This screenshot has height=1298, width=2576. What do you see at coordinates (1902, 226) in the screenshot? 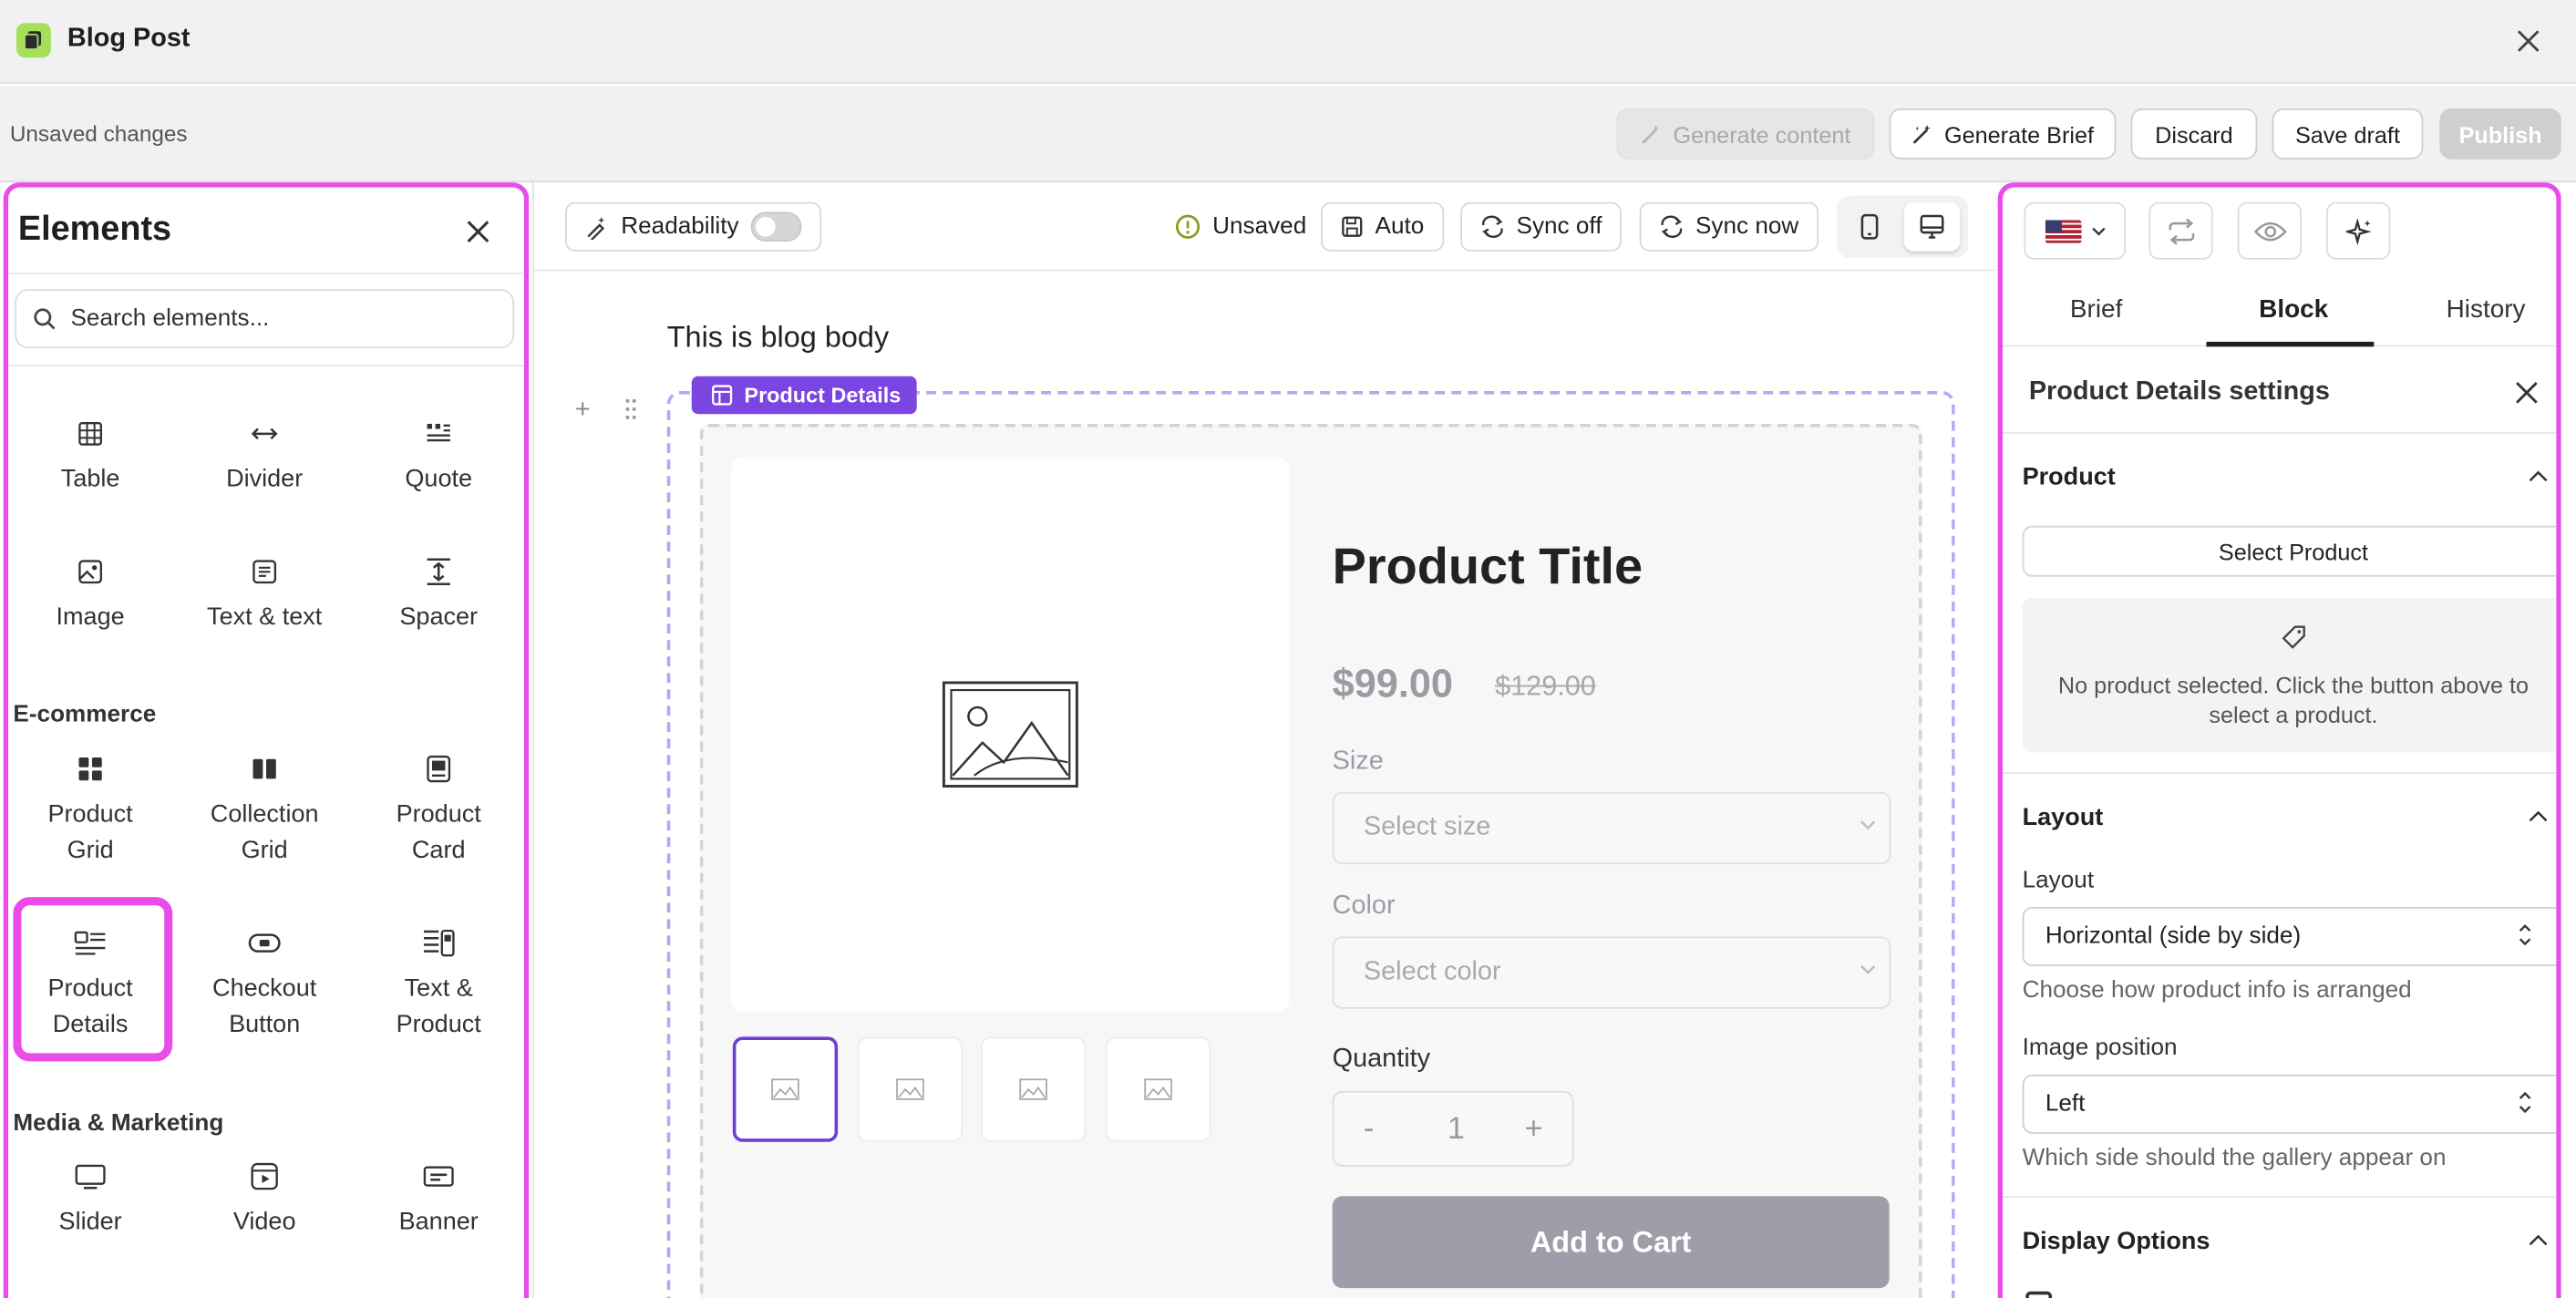
I see `device-toggle-group` at bounding box center [1902, 226].